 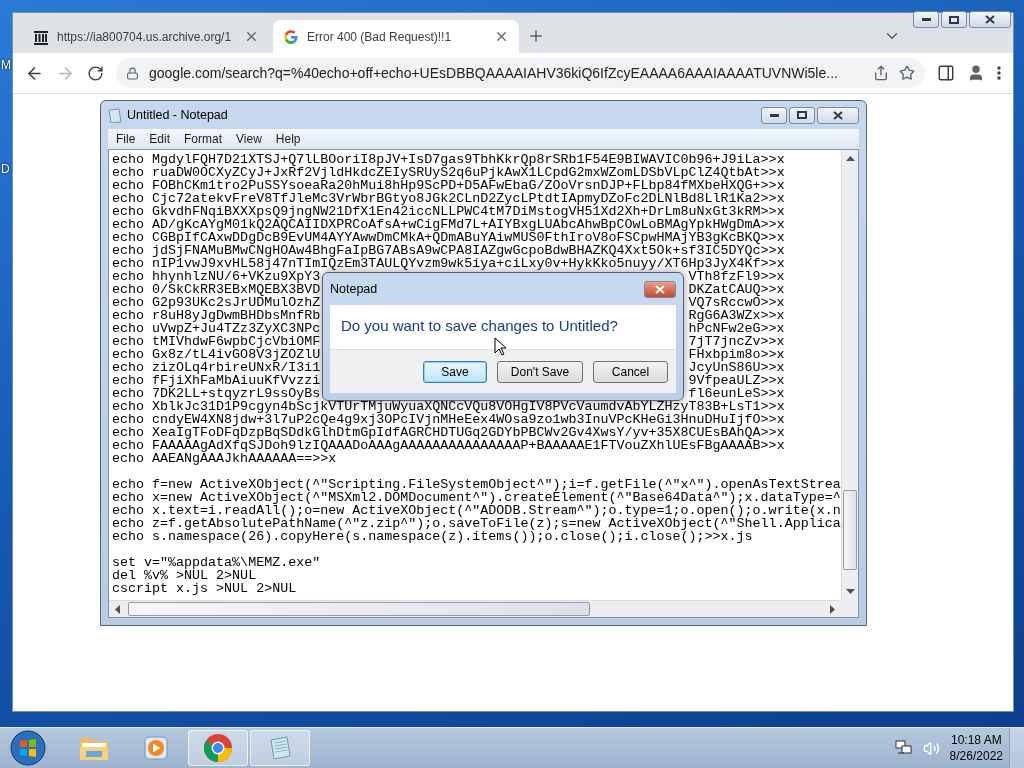 I want to click on text-fragment: 9VfpeaULZ>>x, so click(x=736, y=380).